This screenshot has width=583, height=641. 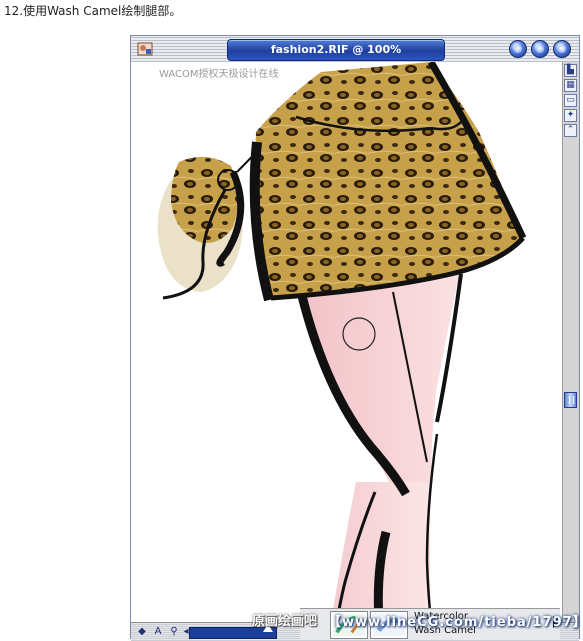 I want to click on document-title: fashion2.RIF @ 100%, so click(x=336, y=49).